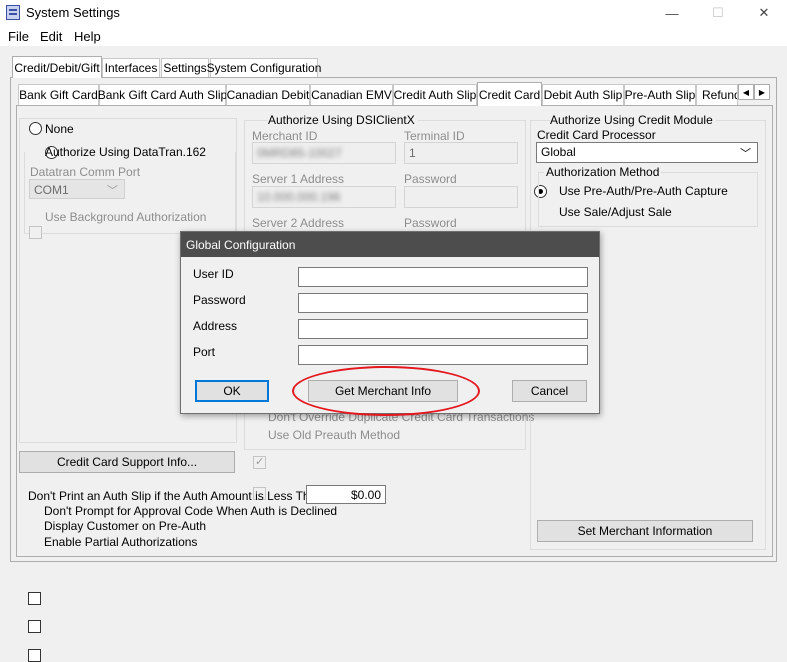 Image resolution: width=787 pixels, height=662 pixels. What do you see at coordinates (204, 352) in the screenshot?
I see `port-label: Port` at bounding box center [204, 352].